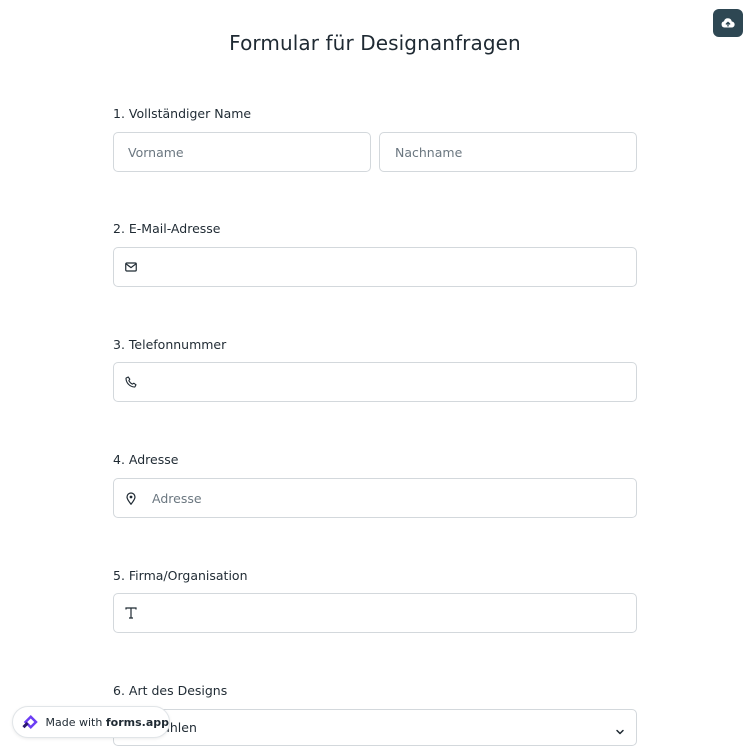  What do you see at coordinates (242, 152) in the screenshot?
I see `first-name-input: Vorname` at bounding box center [242, 152].